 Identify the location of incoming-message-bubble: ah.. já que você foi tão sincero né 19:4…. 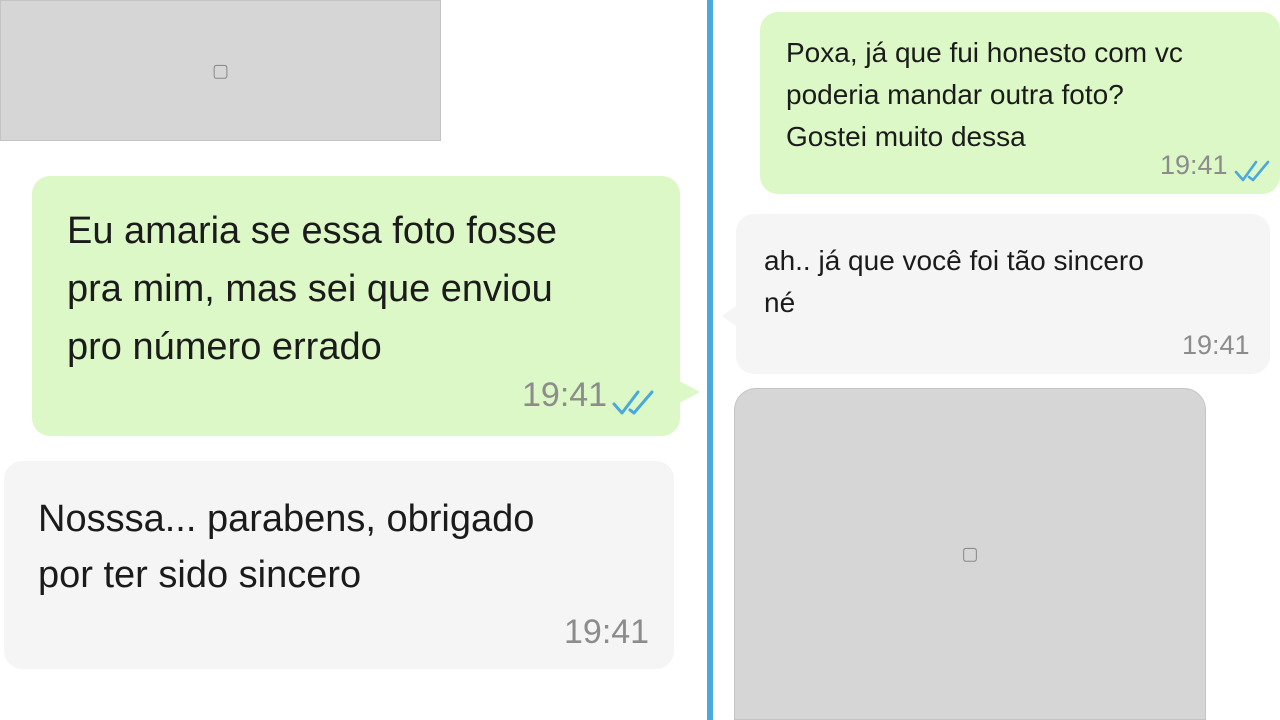
(1003, 294).